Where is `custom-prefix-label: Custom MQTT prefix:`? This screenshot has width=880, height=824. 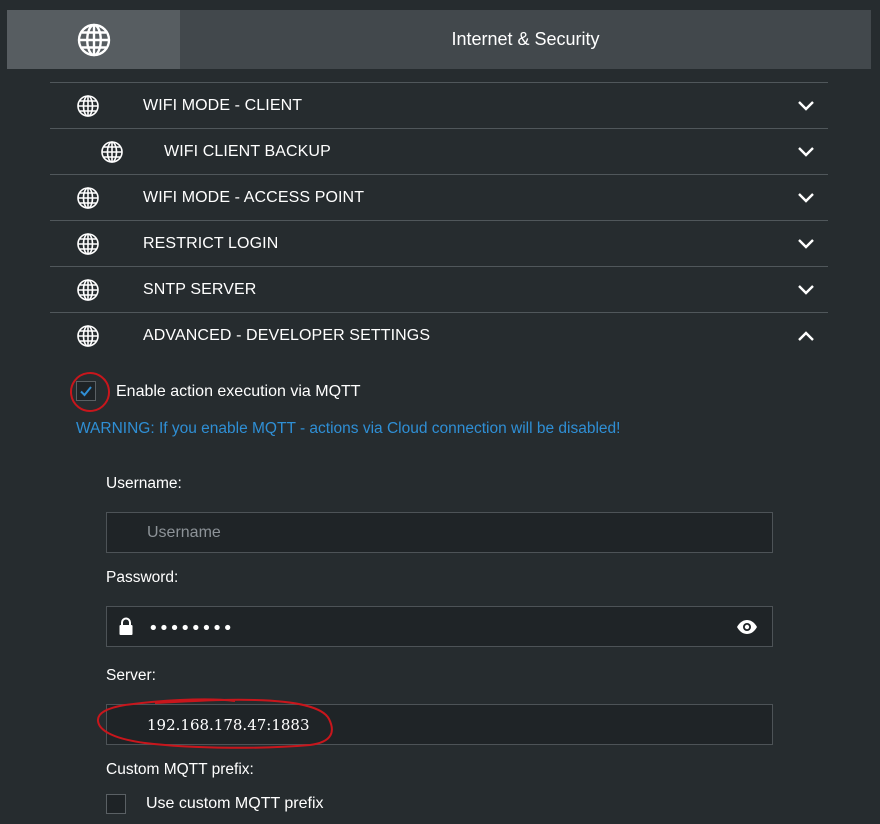 custom-prefix-label: Custom MQTT prefix: is located at coordinates (180, 769).